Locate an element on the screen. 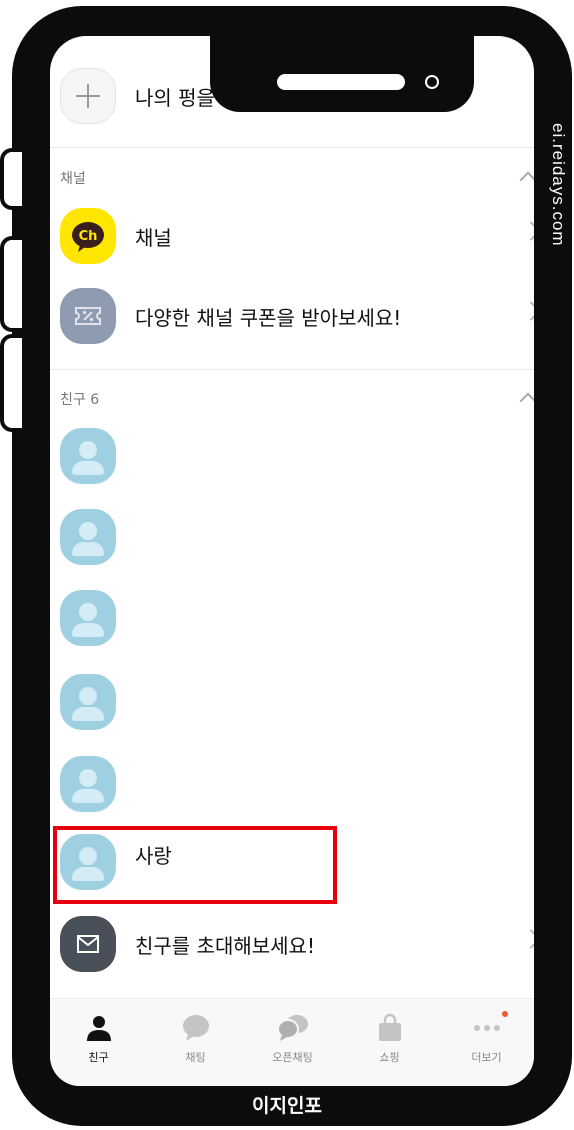  bottom-tab-bar: 친구 채팅 오픈채팅 쇼핑 더보기 is located at coordinates (292, 1042).